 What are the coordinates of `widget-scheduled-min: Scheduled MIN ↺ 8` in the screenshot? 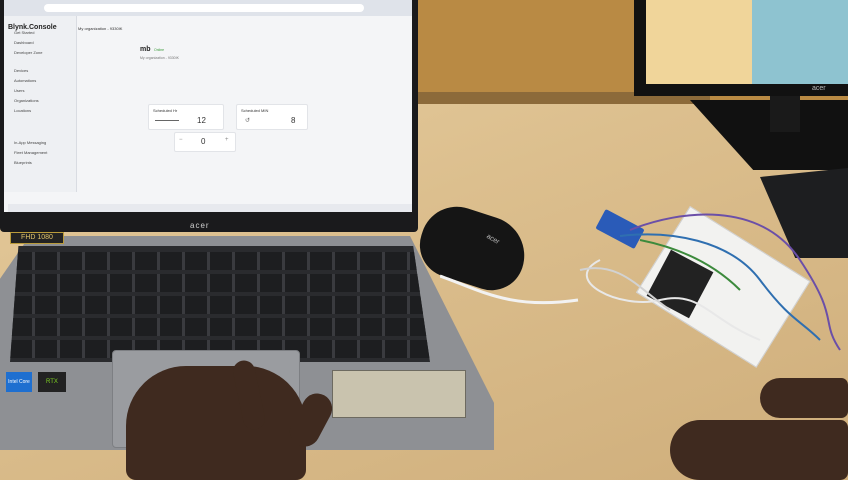 It's located at (272, 117).